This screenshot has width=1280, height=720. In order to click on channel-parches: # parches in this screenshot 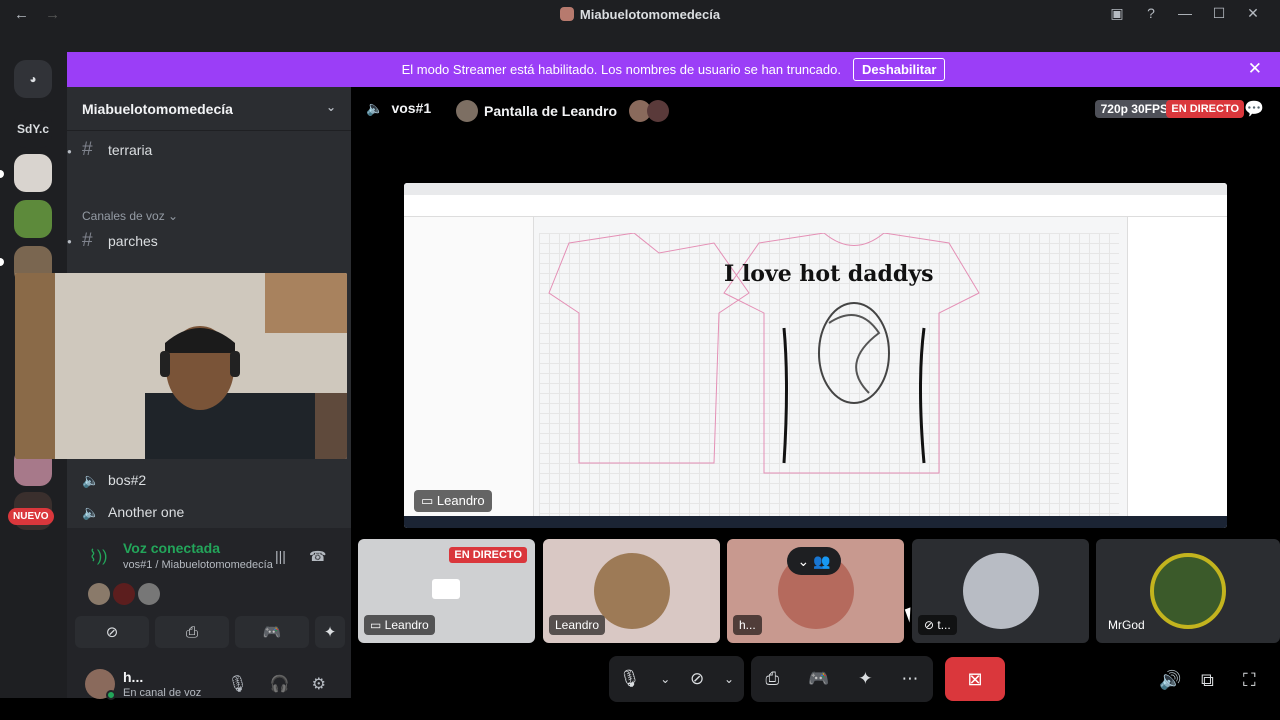, I will do `click(120, 241)`.